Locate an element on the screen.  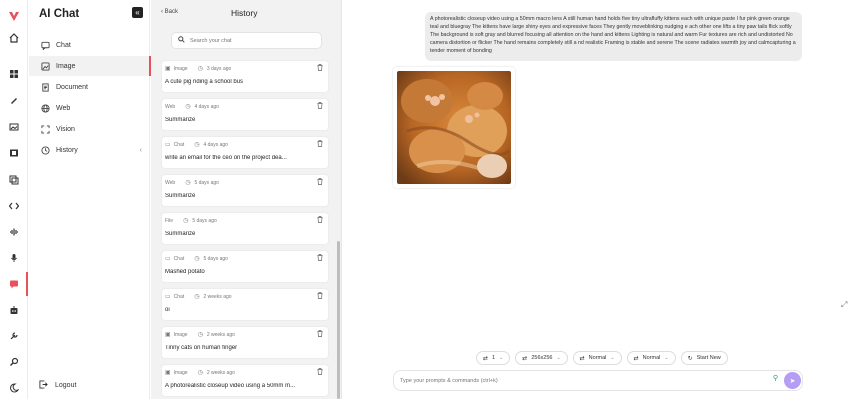
history-search is located at coordinates (246, 40).